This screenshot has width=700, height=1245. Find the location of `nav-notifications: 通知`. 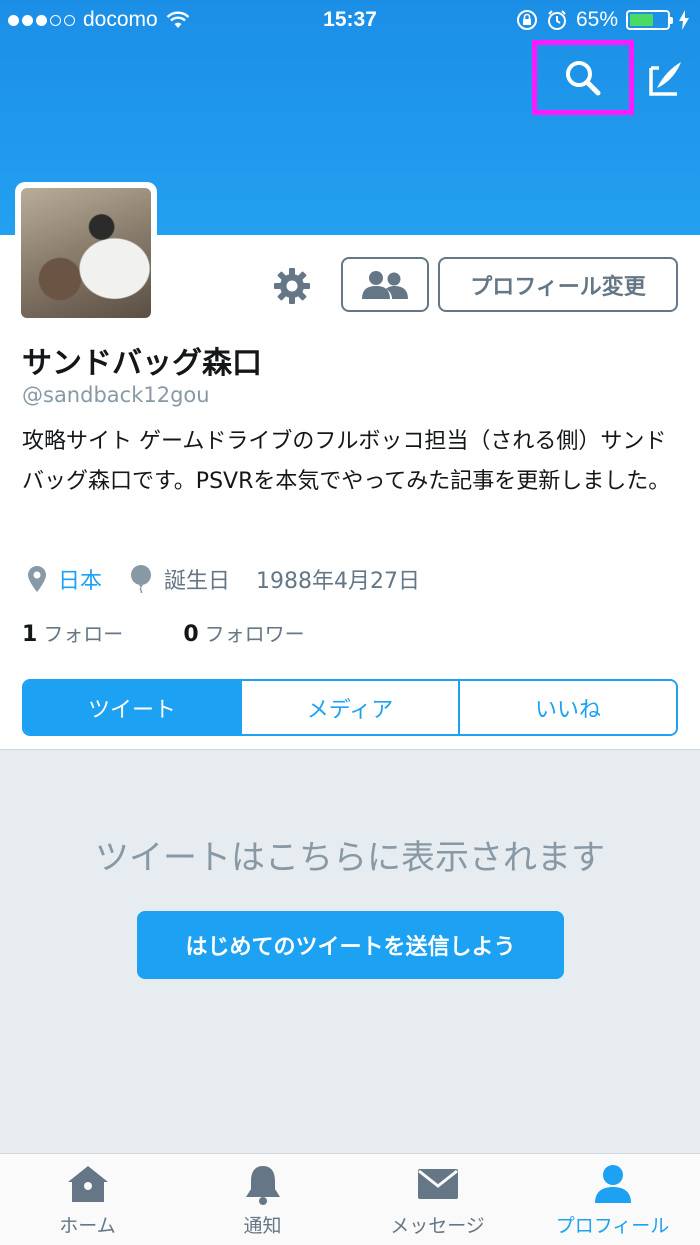

nav-notifications: 通知 is located at coordinates (262, 1199).